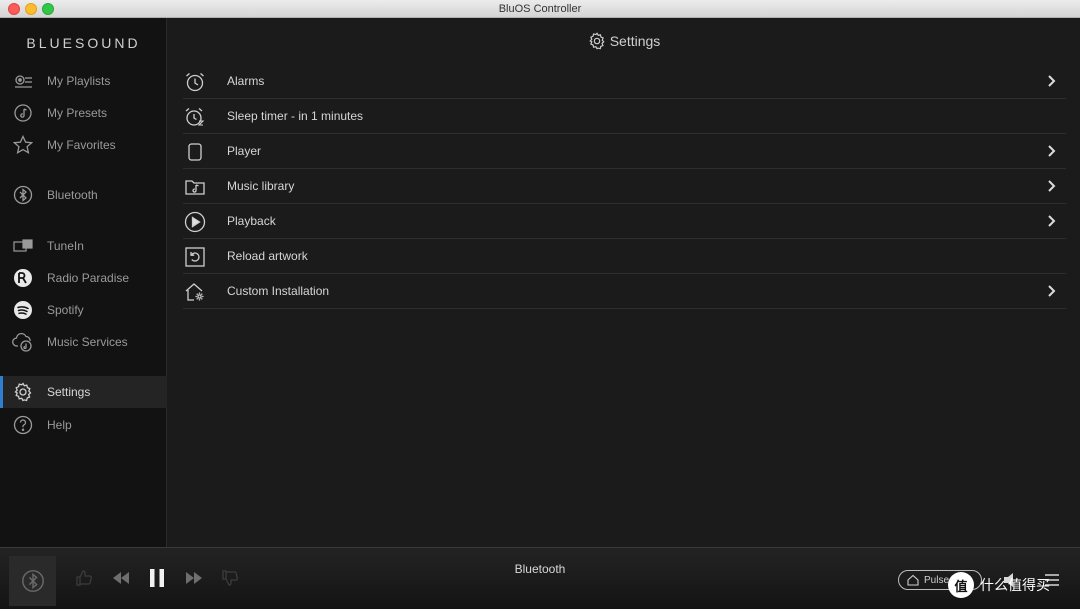  What do you see at coordinates (23, 113) in the screenshot?
I see `preset-icon` at bounding box center [23, 113].